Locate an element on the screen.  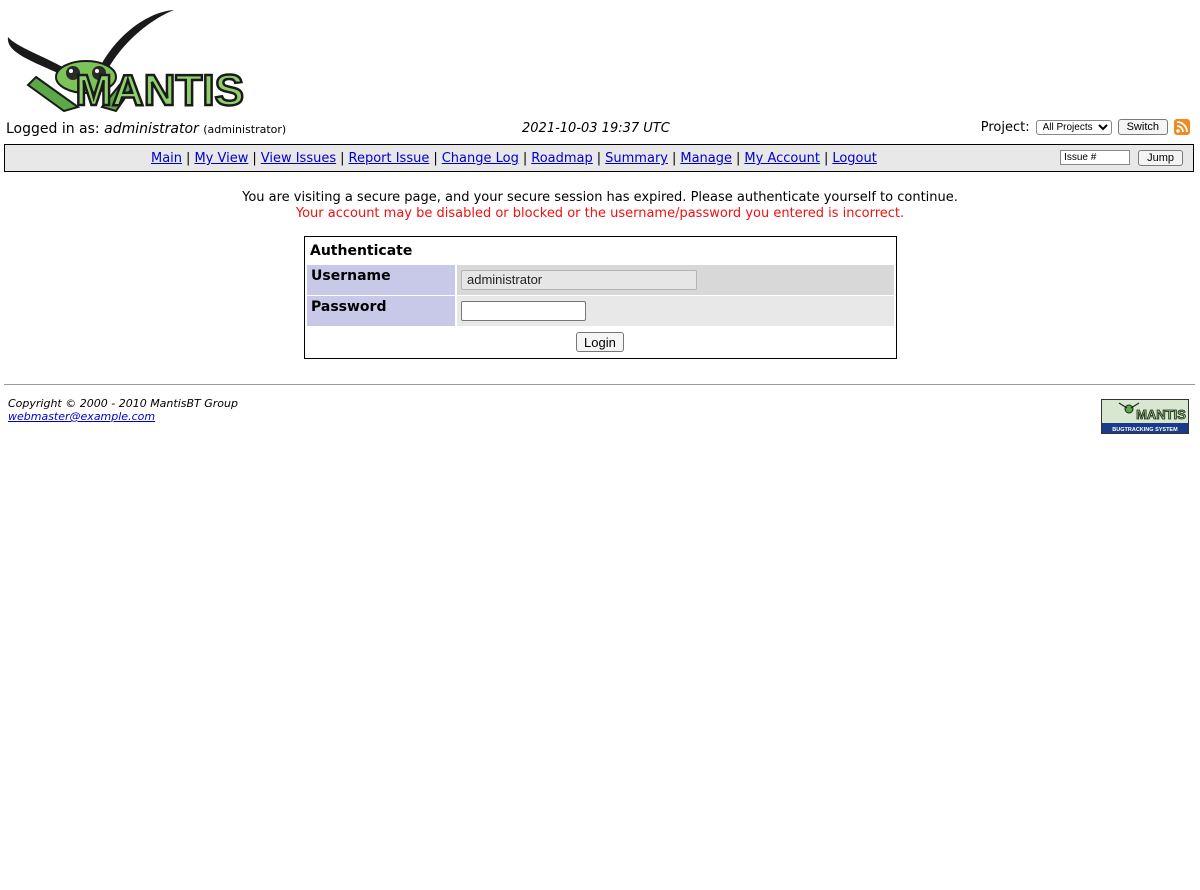
svg-text: BUGTRACKING SYSTEM is located at coordinates (1145, 430).